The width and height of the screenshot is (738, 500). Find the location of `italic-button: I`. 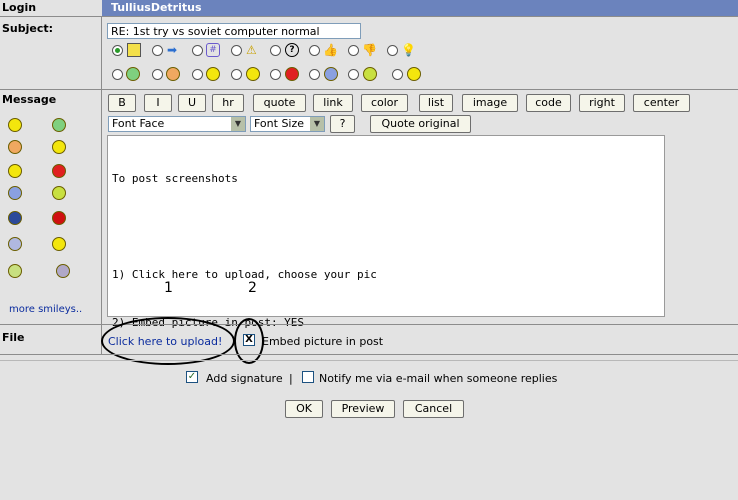

italic-button: I is located at coordinates (158, 103).